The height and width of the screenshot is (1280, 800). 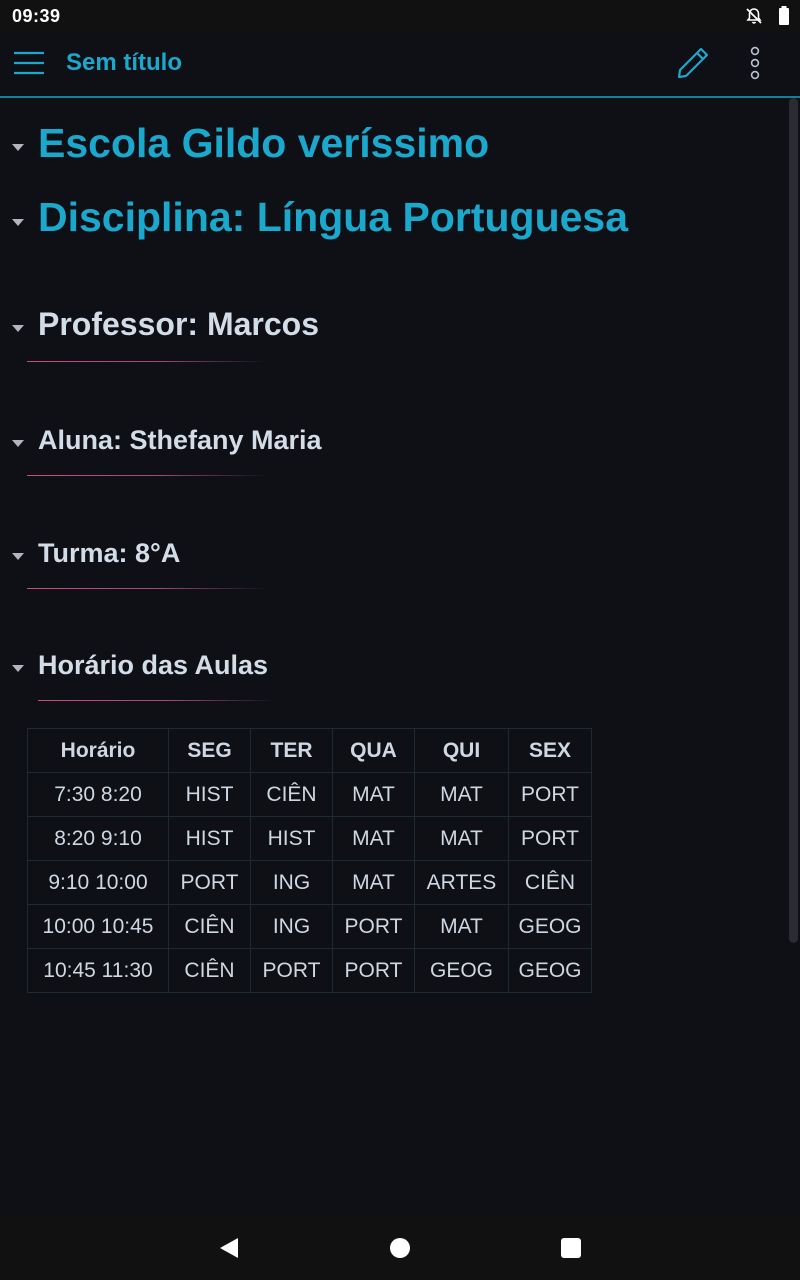 What do you see at coordinates (178, 324) in the screenshot?
I see `heading-teacher: Professor: Marcos` at bounding box center [178, 324].